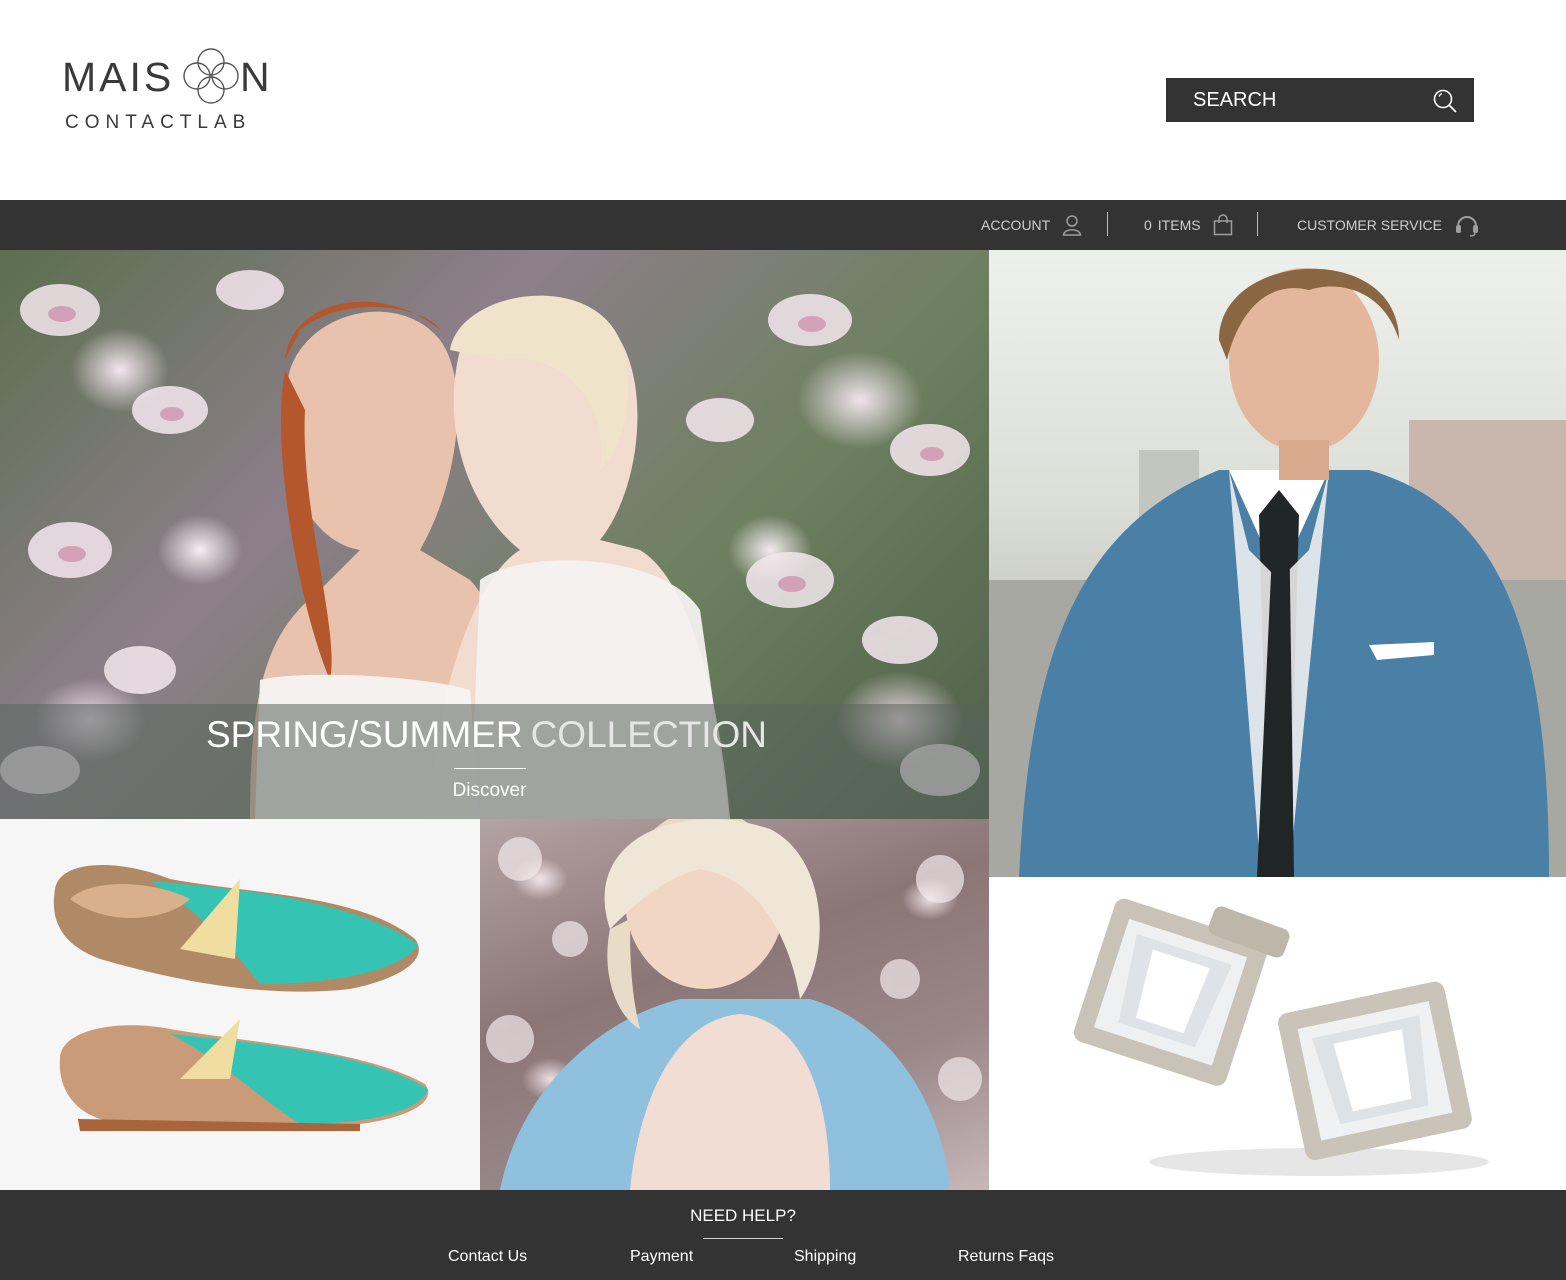  I want to click on search-input, so click(1291, 100).